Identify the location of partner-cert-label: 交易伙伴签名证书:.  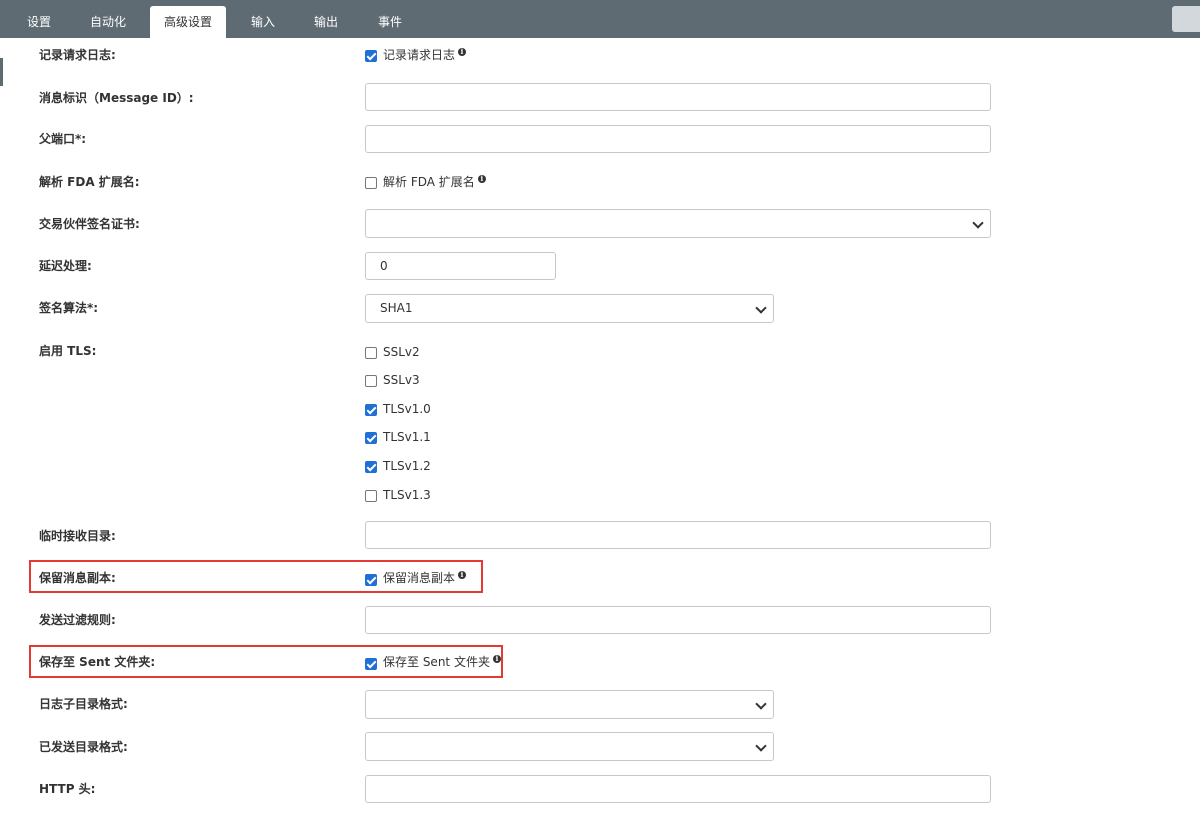
(89, 224).